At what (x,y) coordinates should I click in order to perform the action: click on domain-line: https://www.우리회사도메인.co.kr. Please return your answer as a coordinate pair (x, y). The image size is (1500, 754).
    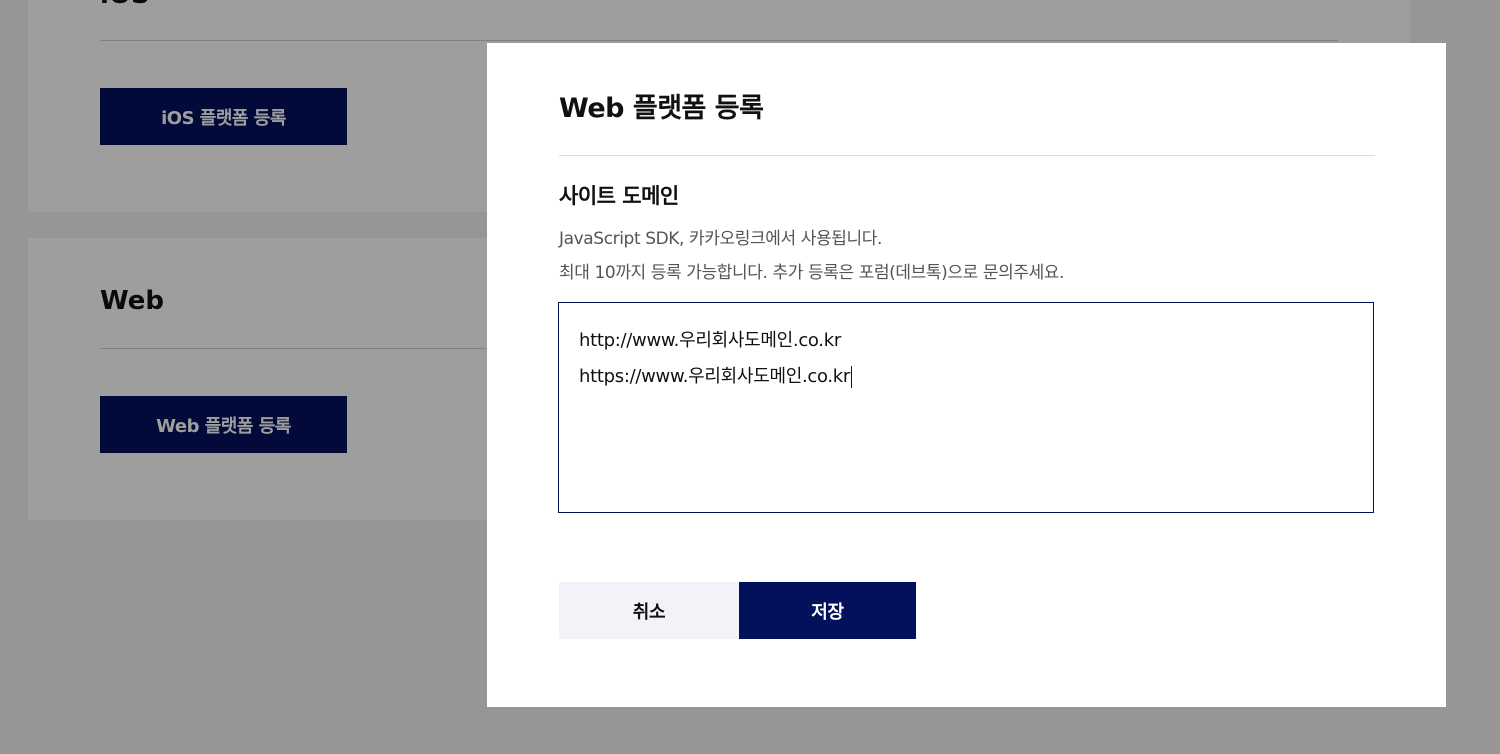
    Looking at the image, I should click on (716, 377).